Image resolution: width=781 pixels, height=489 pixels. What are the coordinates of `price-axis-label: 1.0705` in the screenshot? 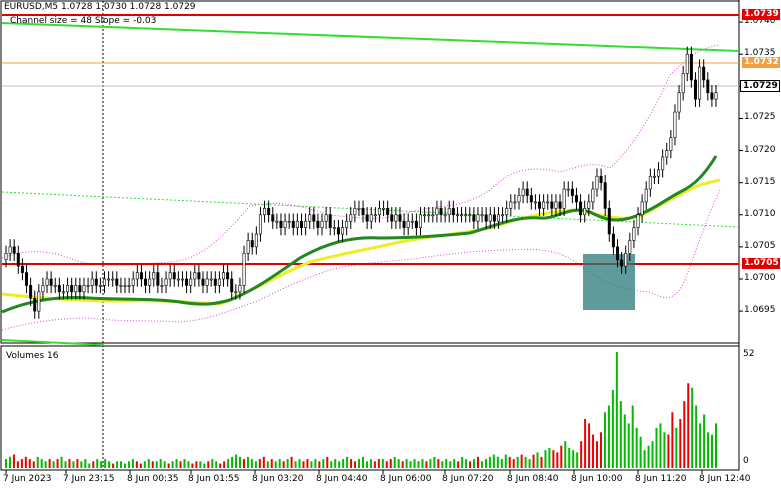 It's located at (760, 245).